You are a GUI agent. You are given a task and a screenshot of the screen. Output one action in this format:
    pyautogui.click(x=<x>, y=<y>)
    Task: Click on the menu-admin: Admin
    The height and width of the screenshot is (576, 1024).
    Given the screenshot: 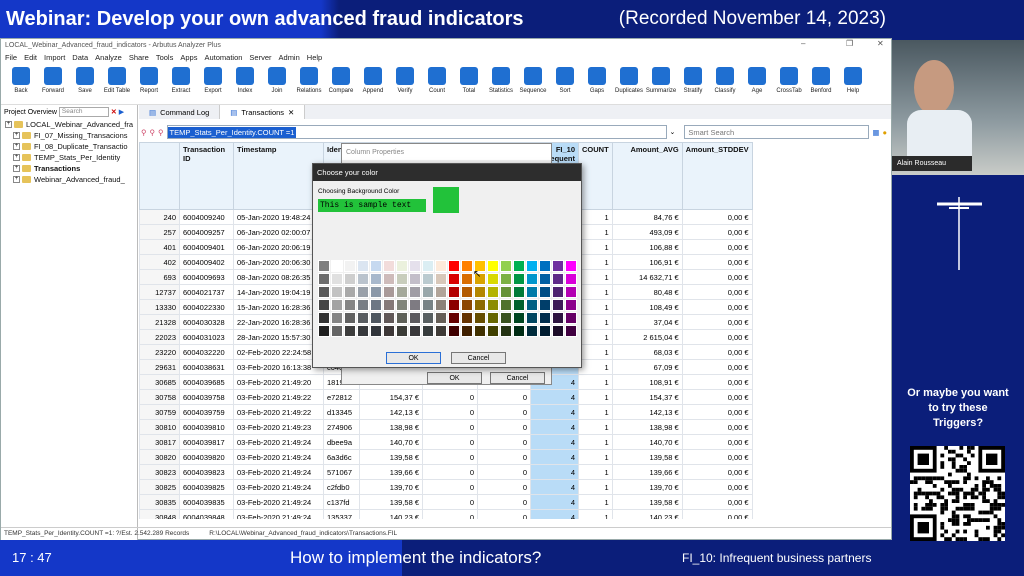 What is the action you would take?
    pyautogui.click(x=289, y=57)
    